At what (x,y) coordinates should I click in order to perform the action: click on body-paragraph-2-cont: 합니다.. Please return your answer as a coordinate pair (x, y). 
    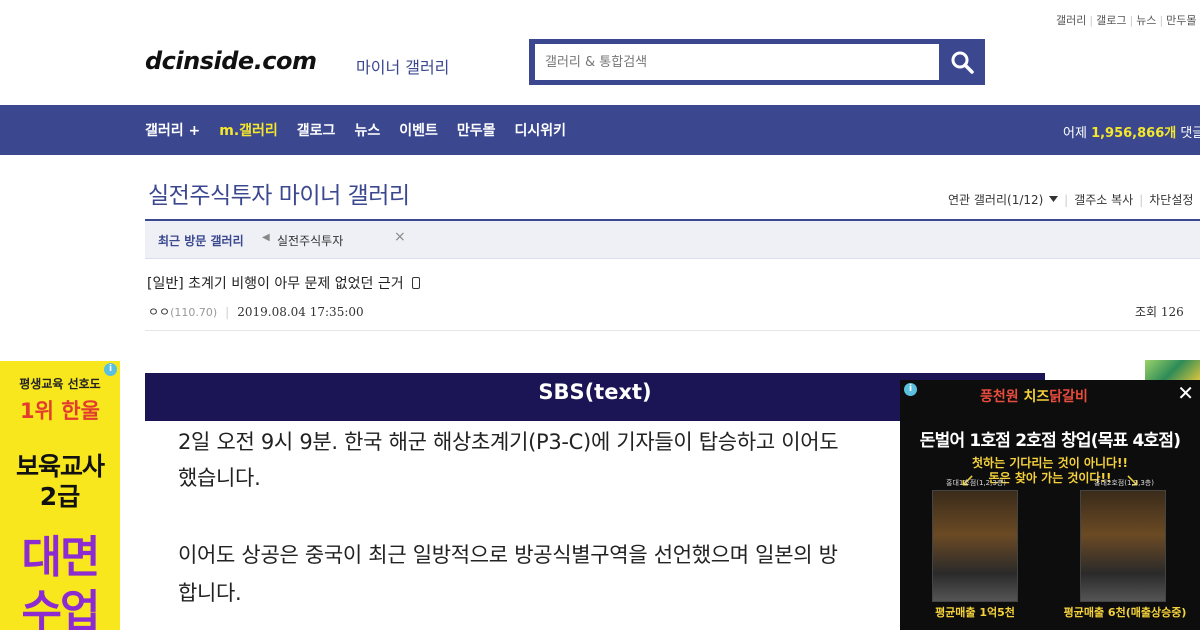
    Looking at the image, I should click on (210, 593).